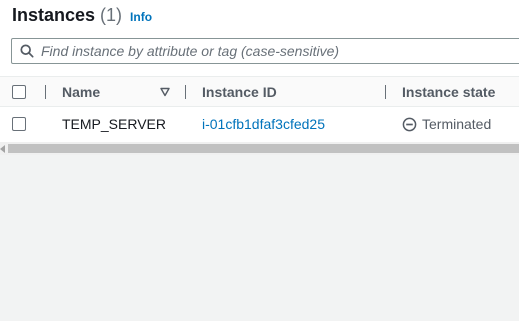 This screenshot has width=519, height=321. Describe the element at coordinates (263, 148) in the screenshot. I see `scrollbar-thumb` at that location.